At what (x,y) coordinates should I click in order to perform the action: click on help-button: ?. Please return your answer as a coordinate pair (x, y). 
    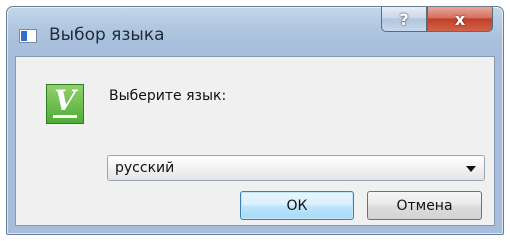
    Looking at the image, I should click on (404, 19).